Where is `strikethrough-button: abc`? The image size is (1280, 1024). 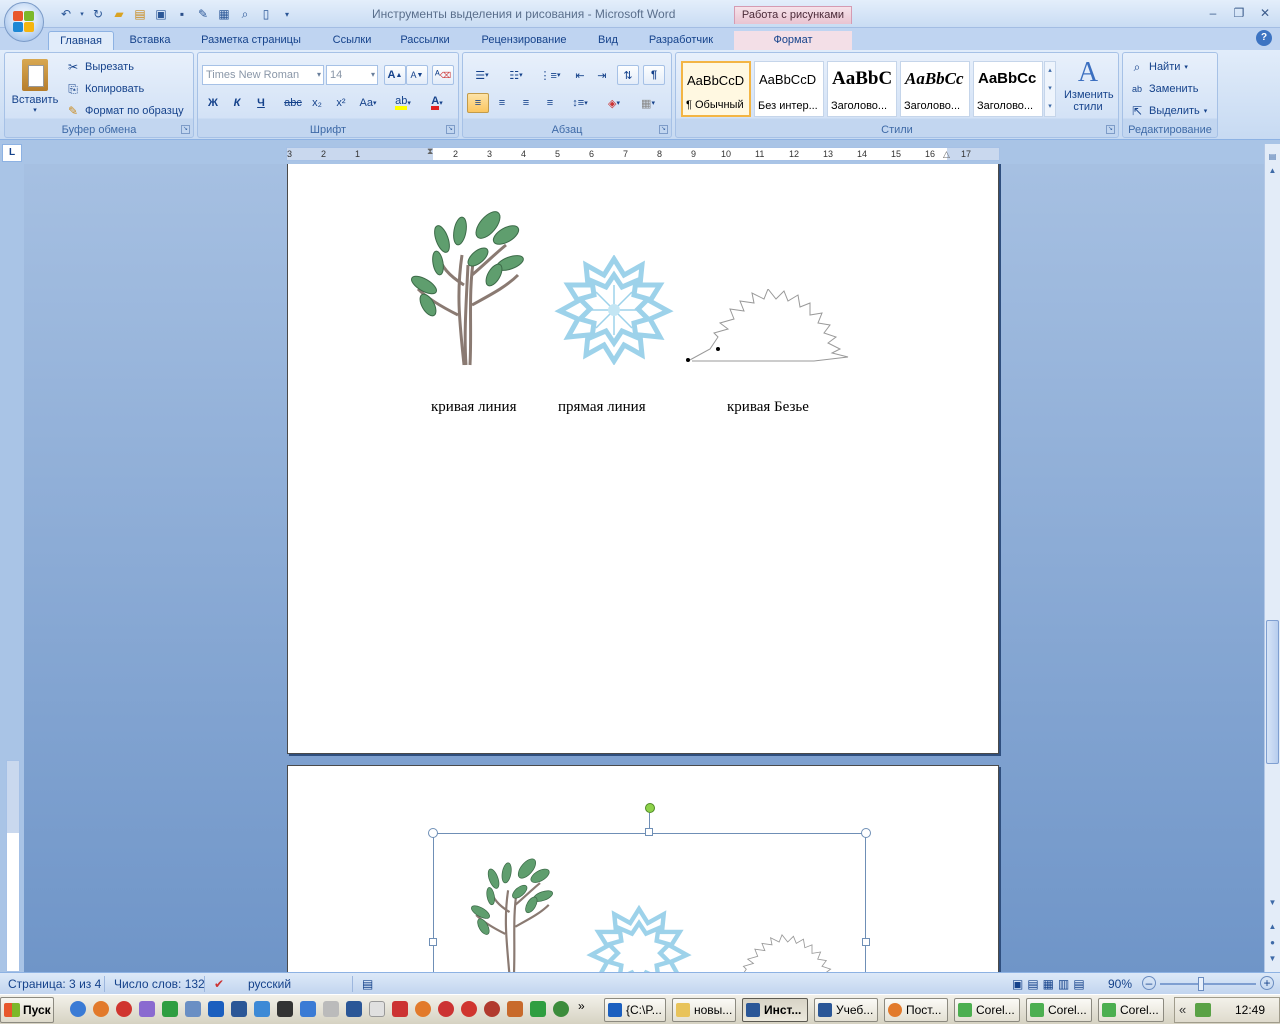
strikethrough-button: abc is located at coordinates (293, 103).